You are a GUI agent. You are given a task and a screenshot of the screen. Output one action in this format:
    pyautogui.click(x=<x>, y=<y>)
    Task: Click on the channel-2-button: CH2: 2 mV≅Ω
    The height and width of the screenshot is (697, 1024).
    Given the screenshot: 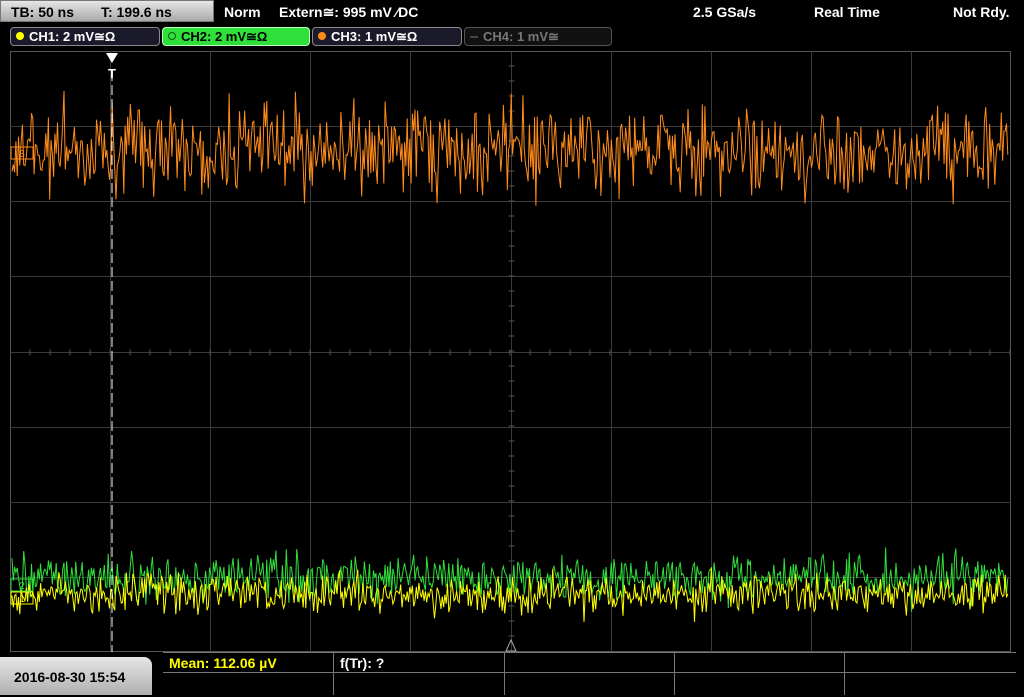 What is the action you would take?
    pyautogui.click(x=236, y=36)
    